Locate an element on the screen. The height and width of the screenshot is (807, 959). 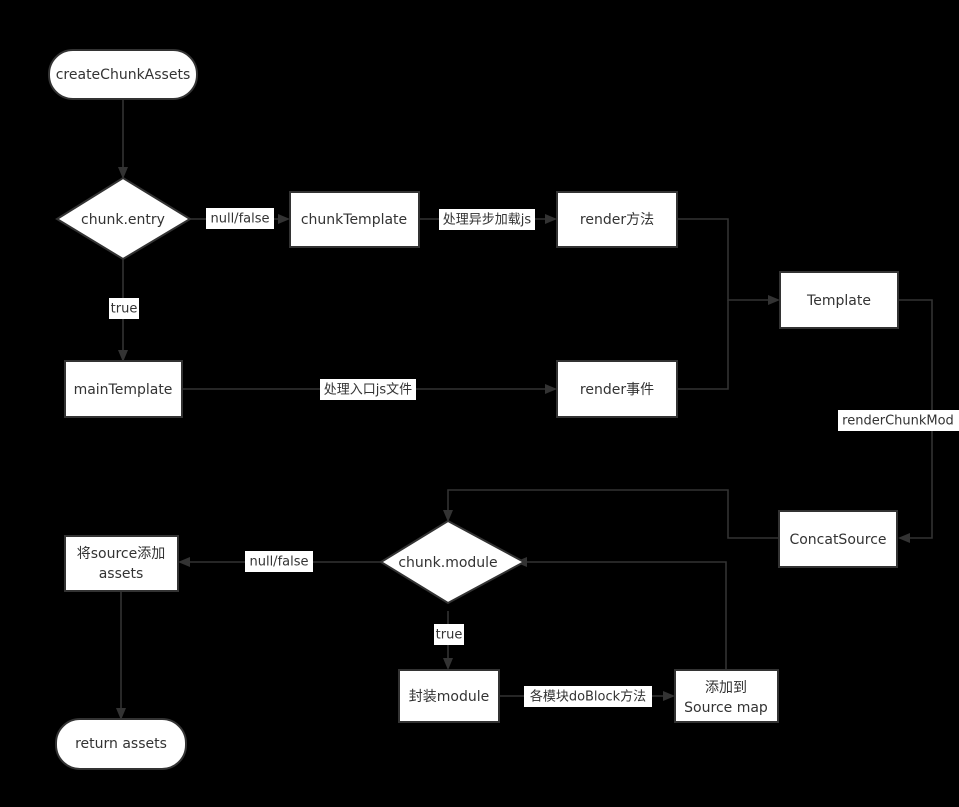
edge-label-entry-js-file: 处理入口js文件 is located at coordinates (368, 389).